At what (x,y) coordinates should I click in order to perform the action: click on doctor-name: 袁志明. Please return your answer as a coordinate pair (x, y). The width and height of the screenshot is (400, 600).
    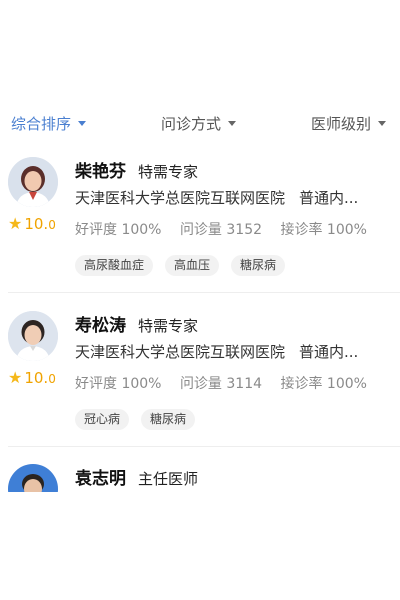
    Looking at the image, I should click on (100, 479).